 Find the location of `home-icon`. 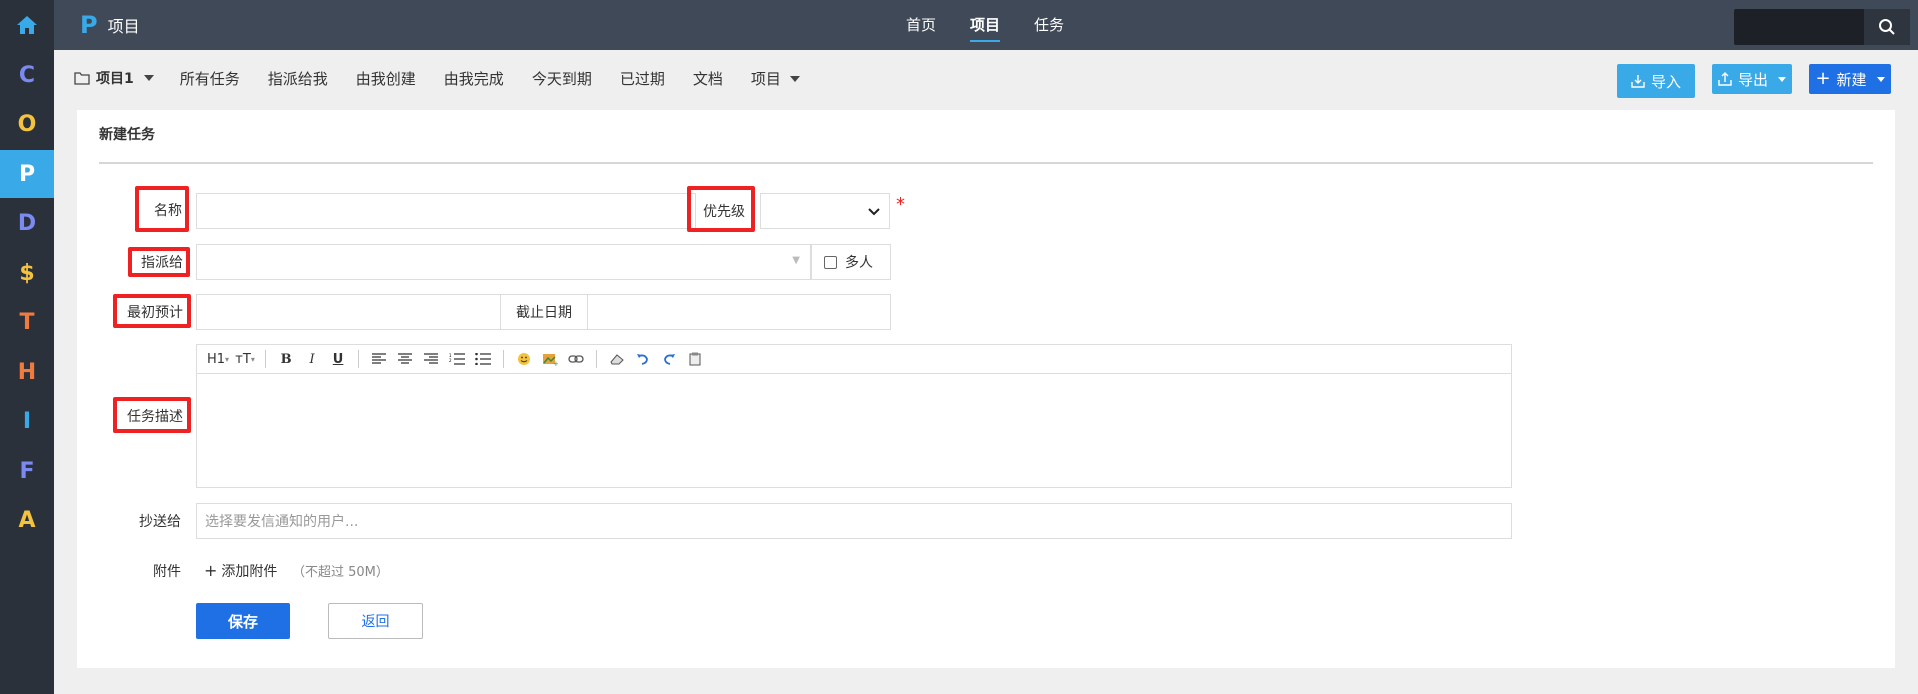

home-icon is located at coordinates (27, 25).